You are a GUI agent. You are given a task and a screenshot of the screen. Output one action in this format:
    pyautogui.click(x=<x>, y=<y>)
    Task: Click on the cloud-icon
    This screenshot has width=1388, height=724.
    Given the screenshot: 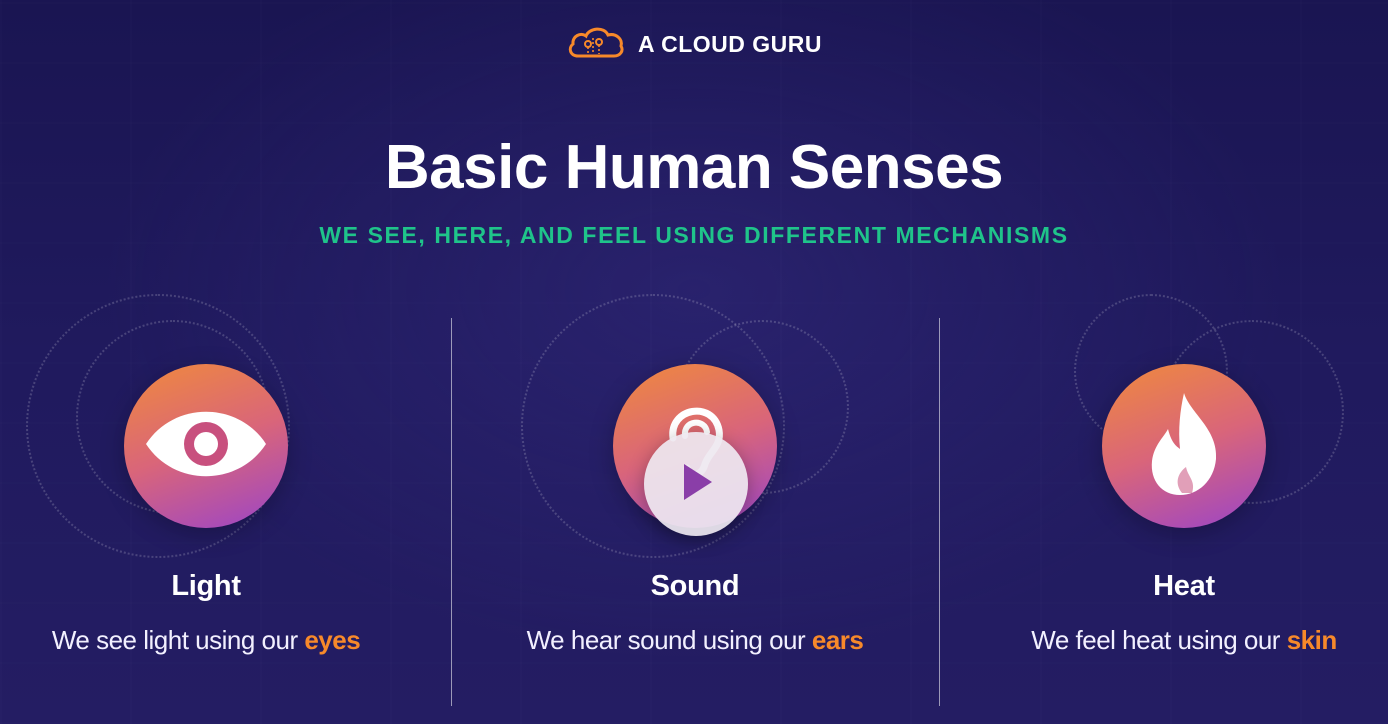 What is the action you would take?
    pyautogui.click(x=596, y=44)
    